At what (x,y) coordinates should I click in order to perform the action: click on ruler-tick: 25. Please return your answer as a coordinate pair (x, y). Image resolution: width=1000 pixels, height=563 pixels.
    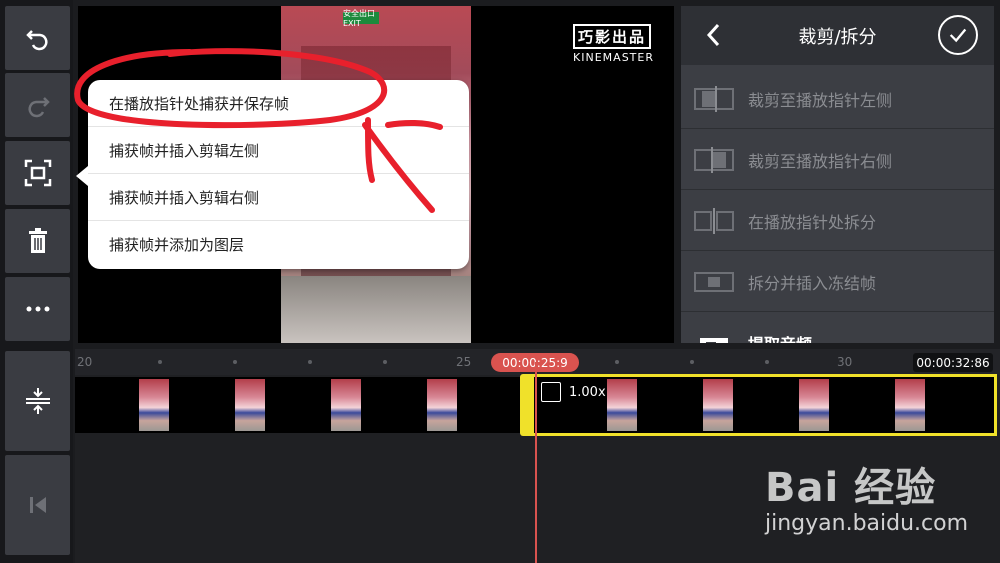
    Looking at the image, I should click on (464, 362).